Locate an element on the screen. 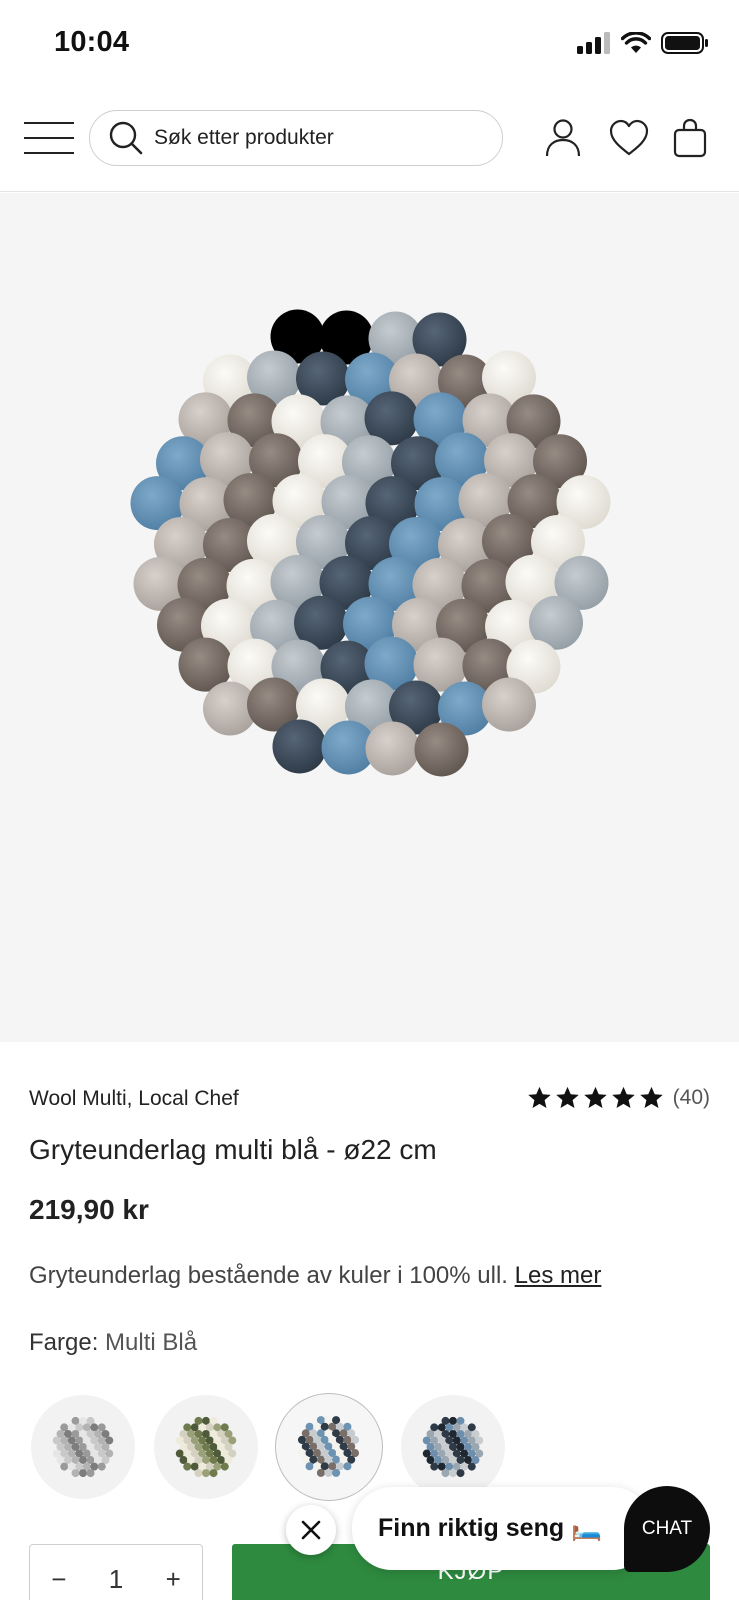 Image resolution: width=739 pixels, height=1600 pixels. rating-stars is located at coordinates (595, 1098).